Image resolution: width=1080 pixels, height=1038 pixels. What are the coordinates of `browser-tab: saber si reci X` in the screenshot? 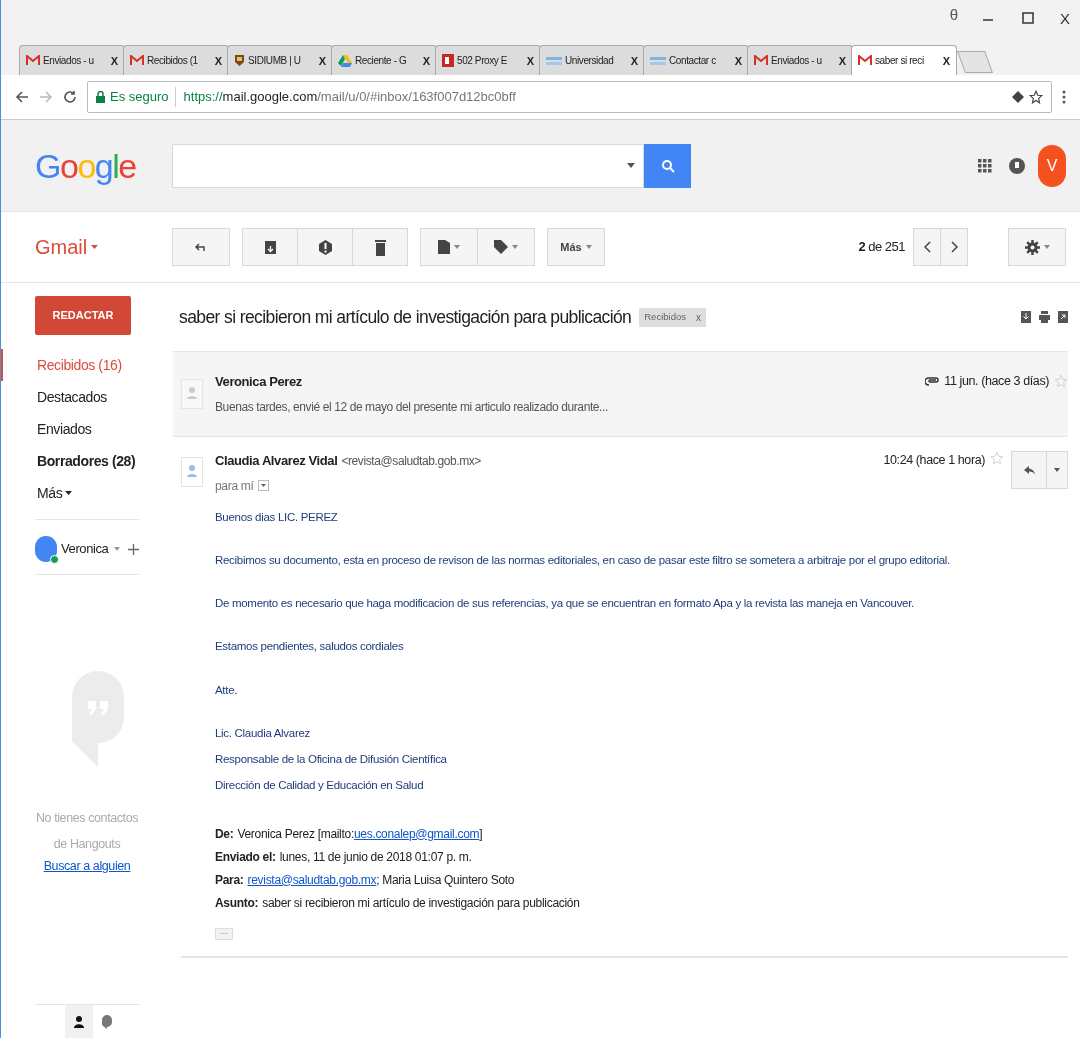 It's located at (904, 60).